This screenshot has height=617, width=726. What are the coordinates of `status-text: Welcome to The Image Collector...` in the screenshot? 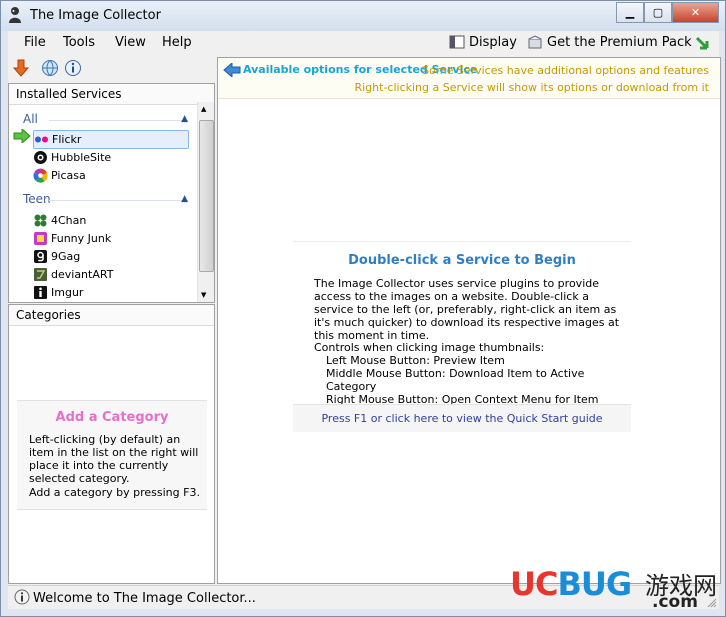 It's located at (144, 598).